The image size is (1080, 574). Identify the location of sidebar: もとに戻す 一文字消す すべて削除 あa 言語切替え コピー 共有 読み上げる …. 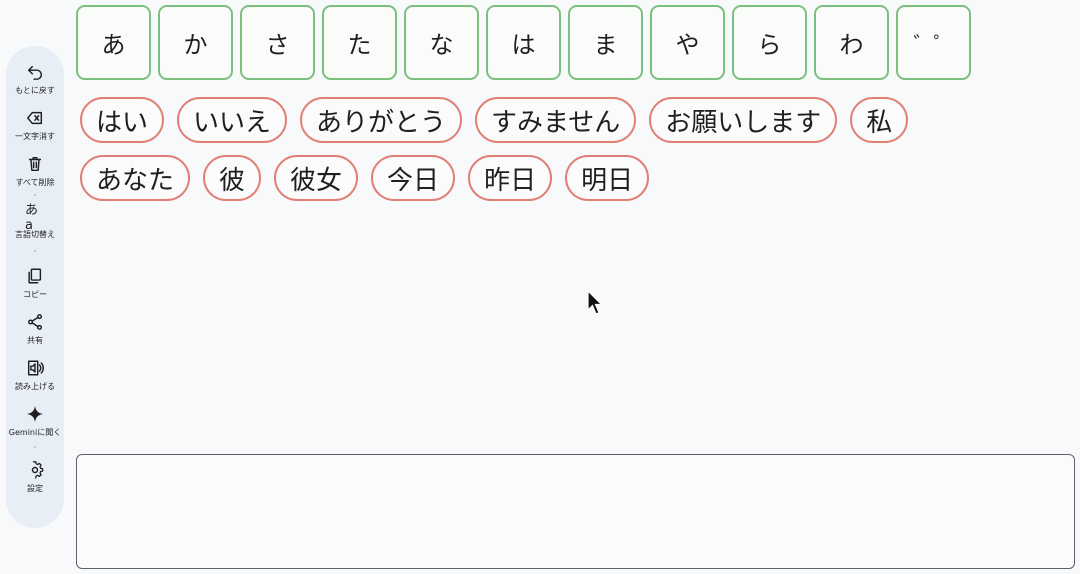
(35, 287).